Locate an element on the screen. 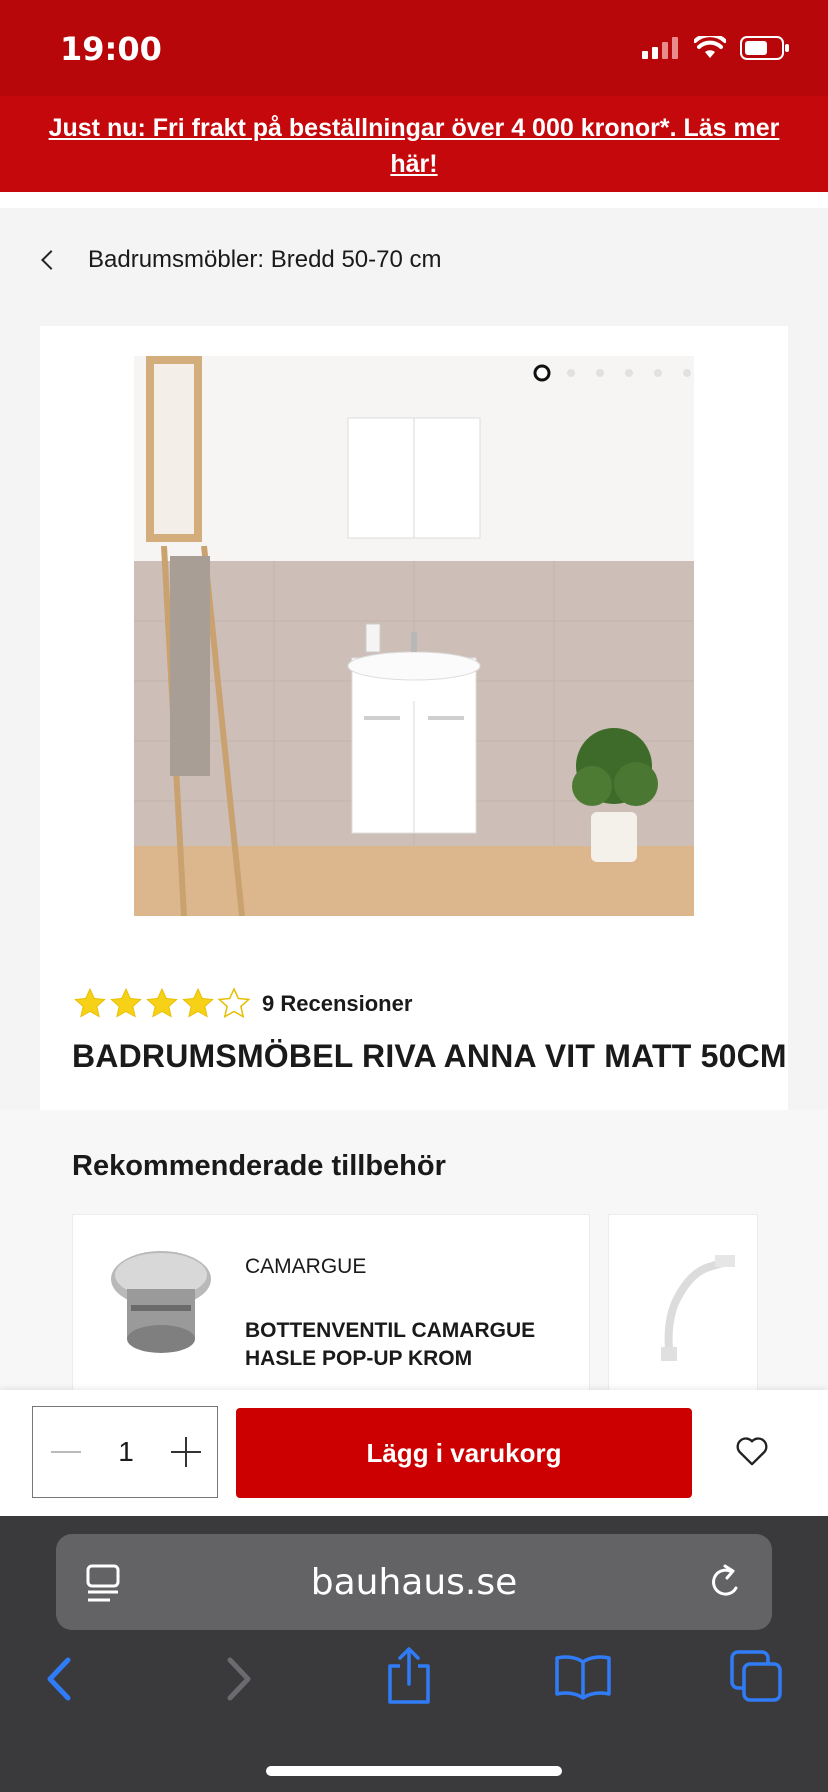 The height and width of the screenshot is (1792, 828). status-icons is located at coordinates (716, 48).